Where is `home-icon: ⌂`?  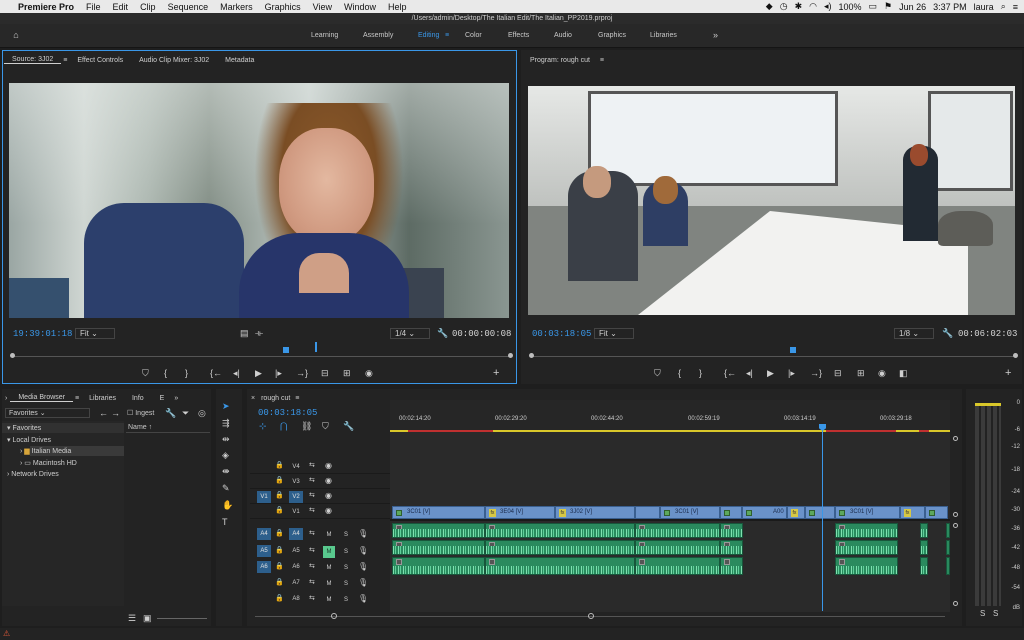
home-icon: ⌂ is located at coordinates (16, 35).